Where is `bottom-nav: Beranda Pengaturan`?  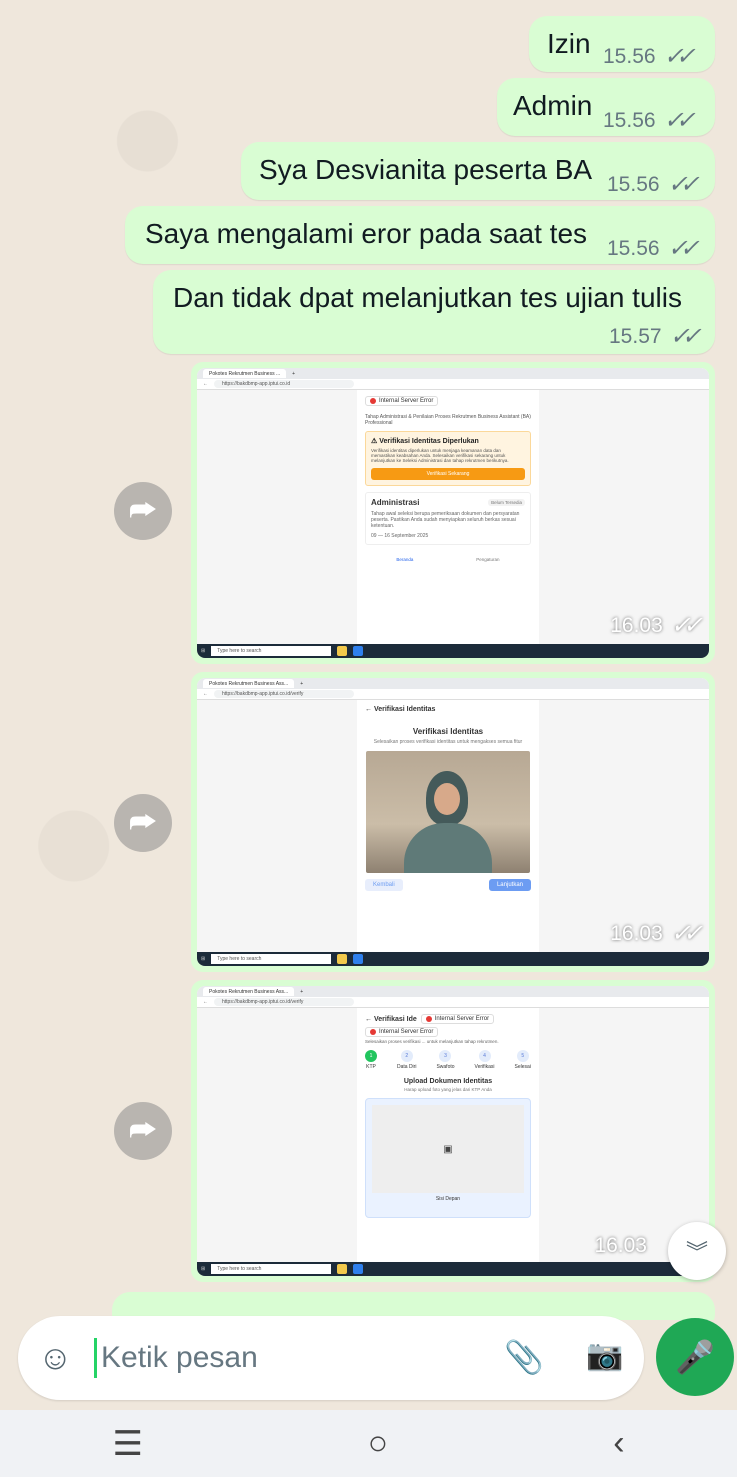 bottom-nav: Beranda Pengaturan is located at coordinates (448, 559).